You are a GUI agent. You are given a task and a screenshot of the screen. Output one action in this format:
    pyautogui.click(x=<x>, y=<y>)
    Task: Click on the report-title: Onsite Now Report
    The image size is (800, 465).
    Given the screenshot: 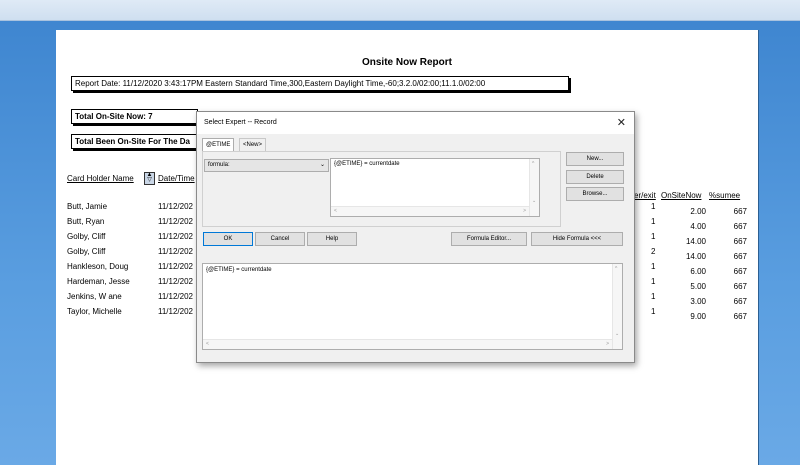 What is the action you would take?
    pyautogui.click(x=406, y=62)
    